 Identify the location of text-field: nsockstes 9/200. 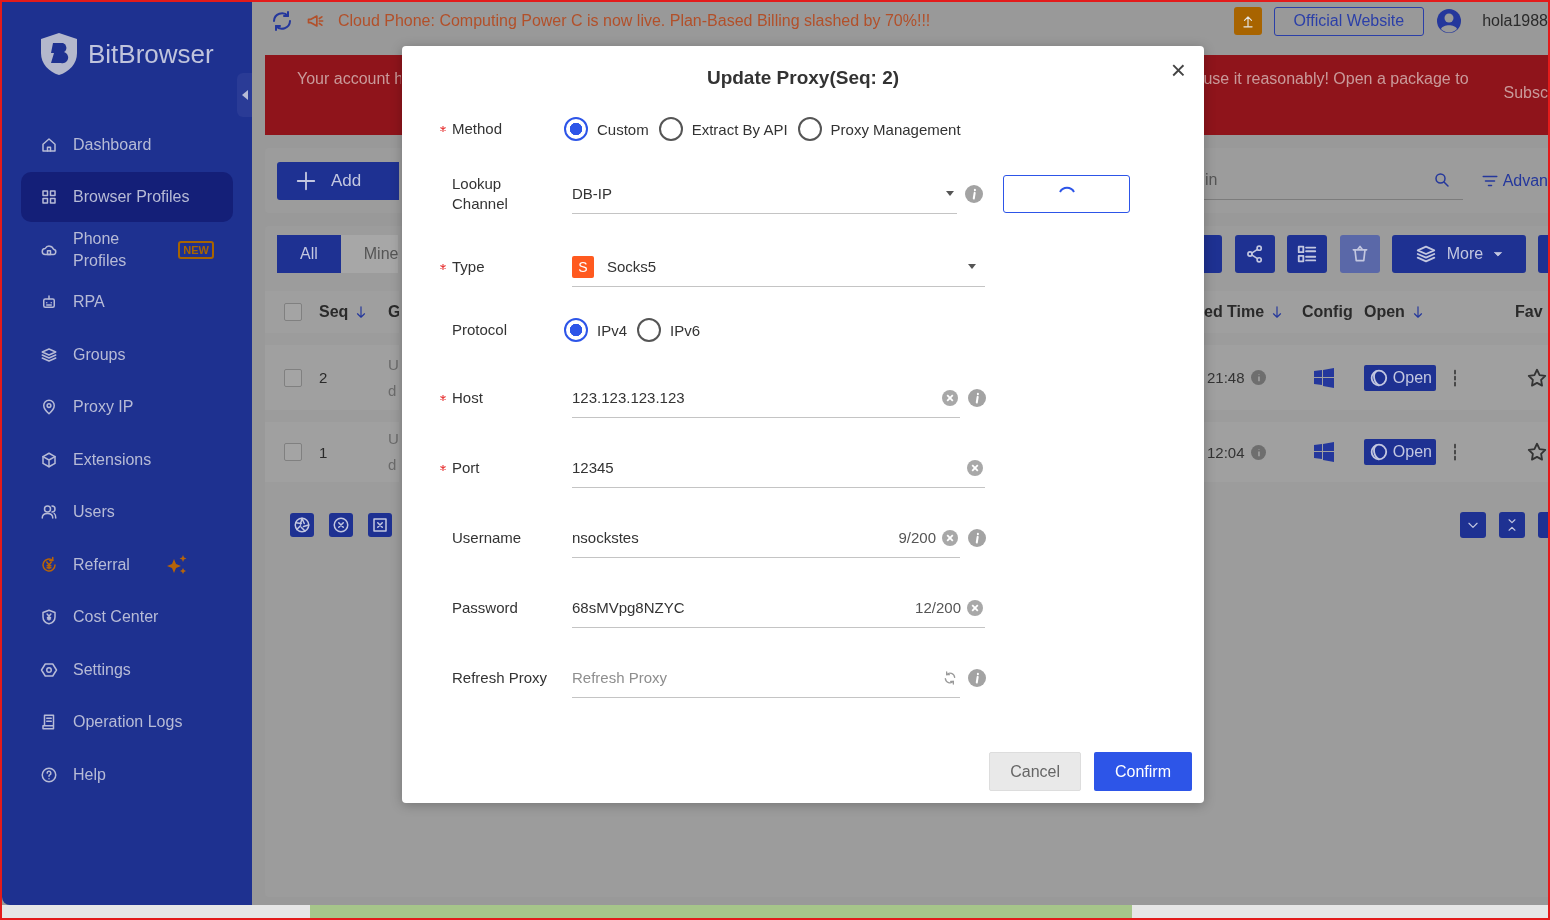
(766, 538).